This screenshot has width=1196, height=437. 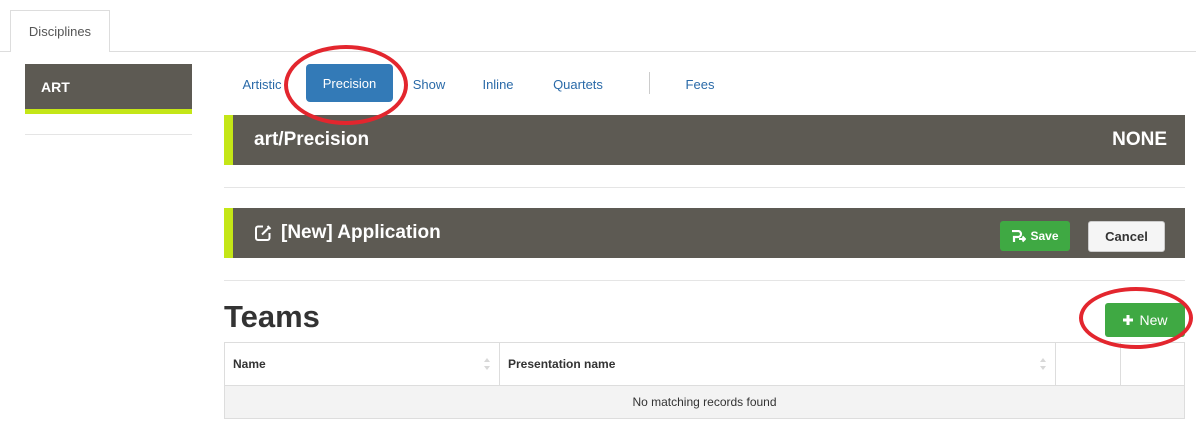 What do you see at coordinates (262, 84) in the screenshot?
I see `tab-artistic: Artistic` at bounding box center [262, 84].